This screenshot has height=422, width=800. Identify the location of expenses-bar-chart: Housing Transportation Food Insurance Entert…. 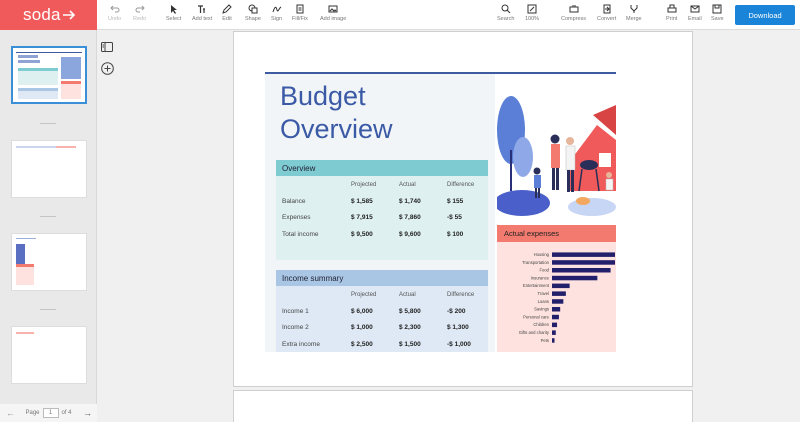
(567, 297).